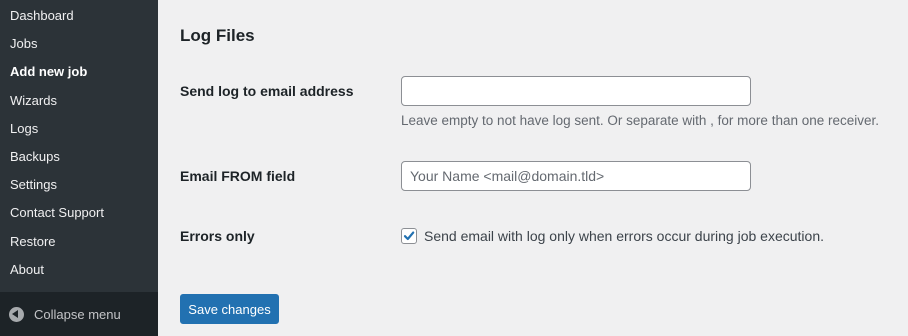 Image resolution: width=908 pixels, height=336 pixels. I want to click on sidebar-item-contact-support: Contact Support, so click(79, 213).